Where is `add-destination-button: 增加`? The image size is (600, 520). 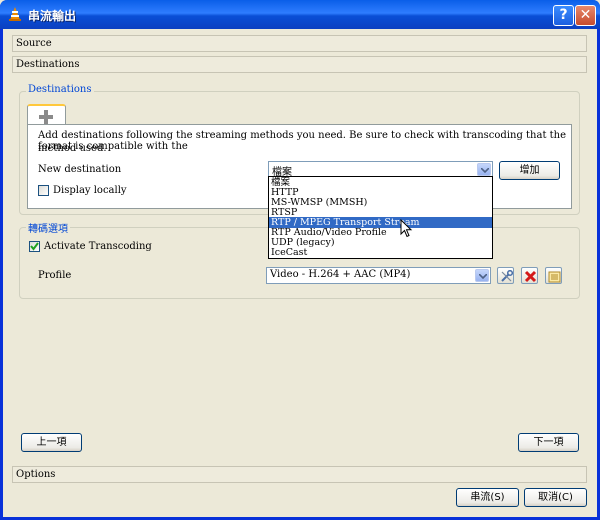 add-destination-button: 增加 is located at coordinates (529, 170).